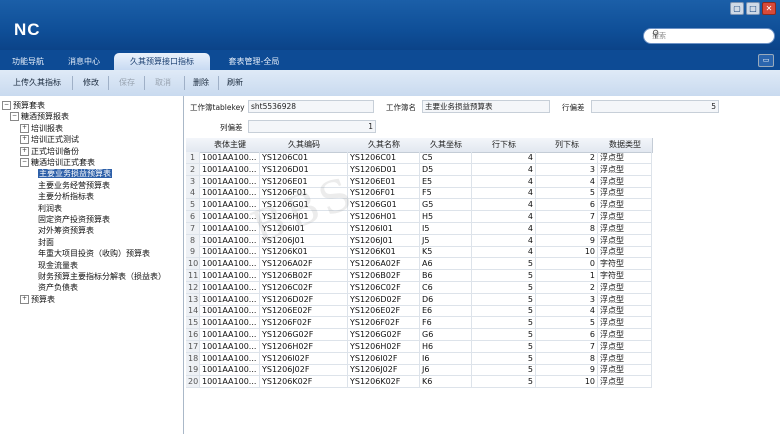 This screenshot has height=434, width=780. What do you see at coordinates (41, 128) in the screenshot?
I see `tree-node: + 培训报表` at bounding box center [41, 128].